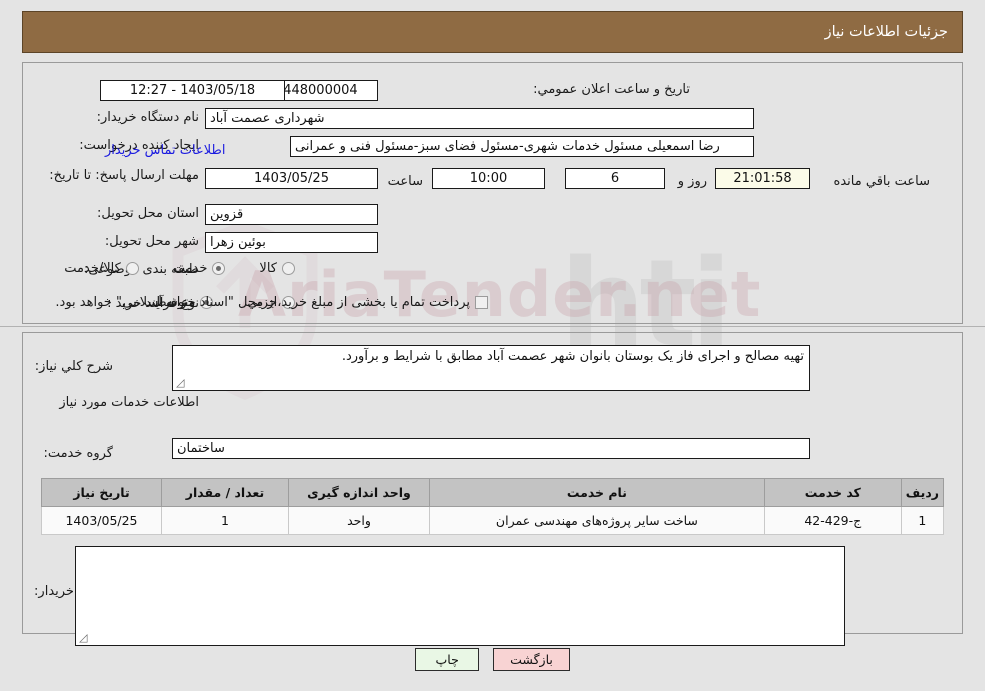 The height and width of the screenshot is (691, 985). Describe the element at coordinates (832, 492) in the screenshot. I see `column-header-service-code: کد خدمت` at that location.